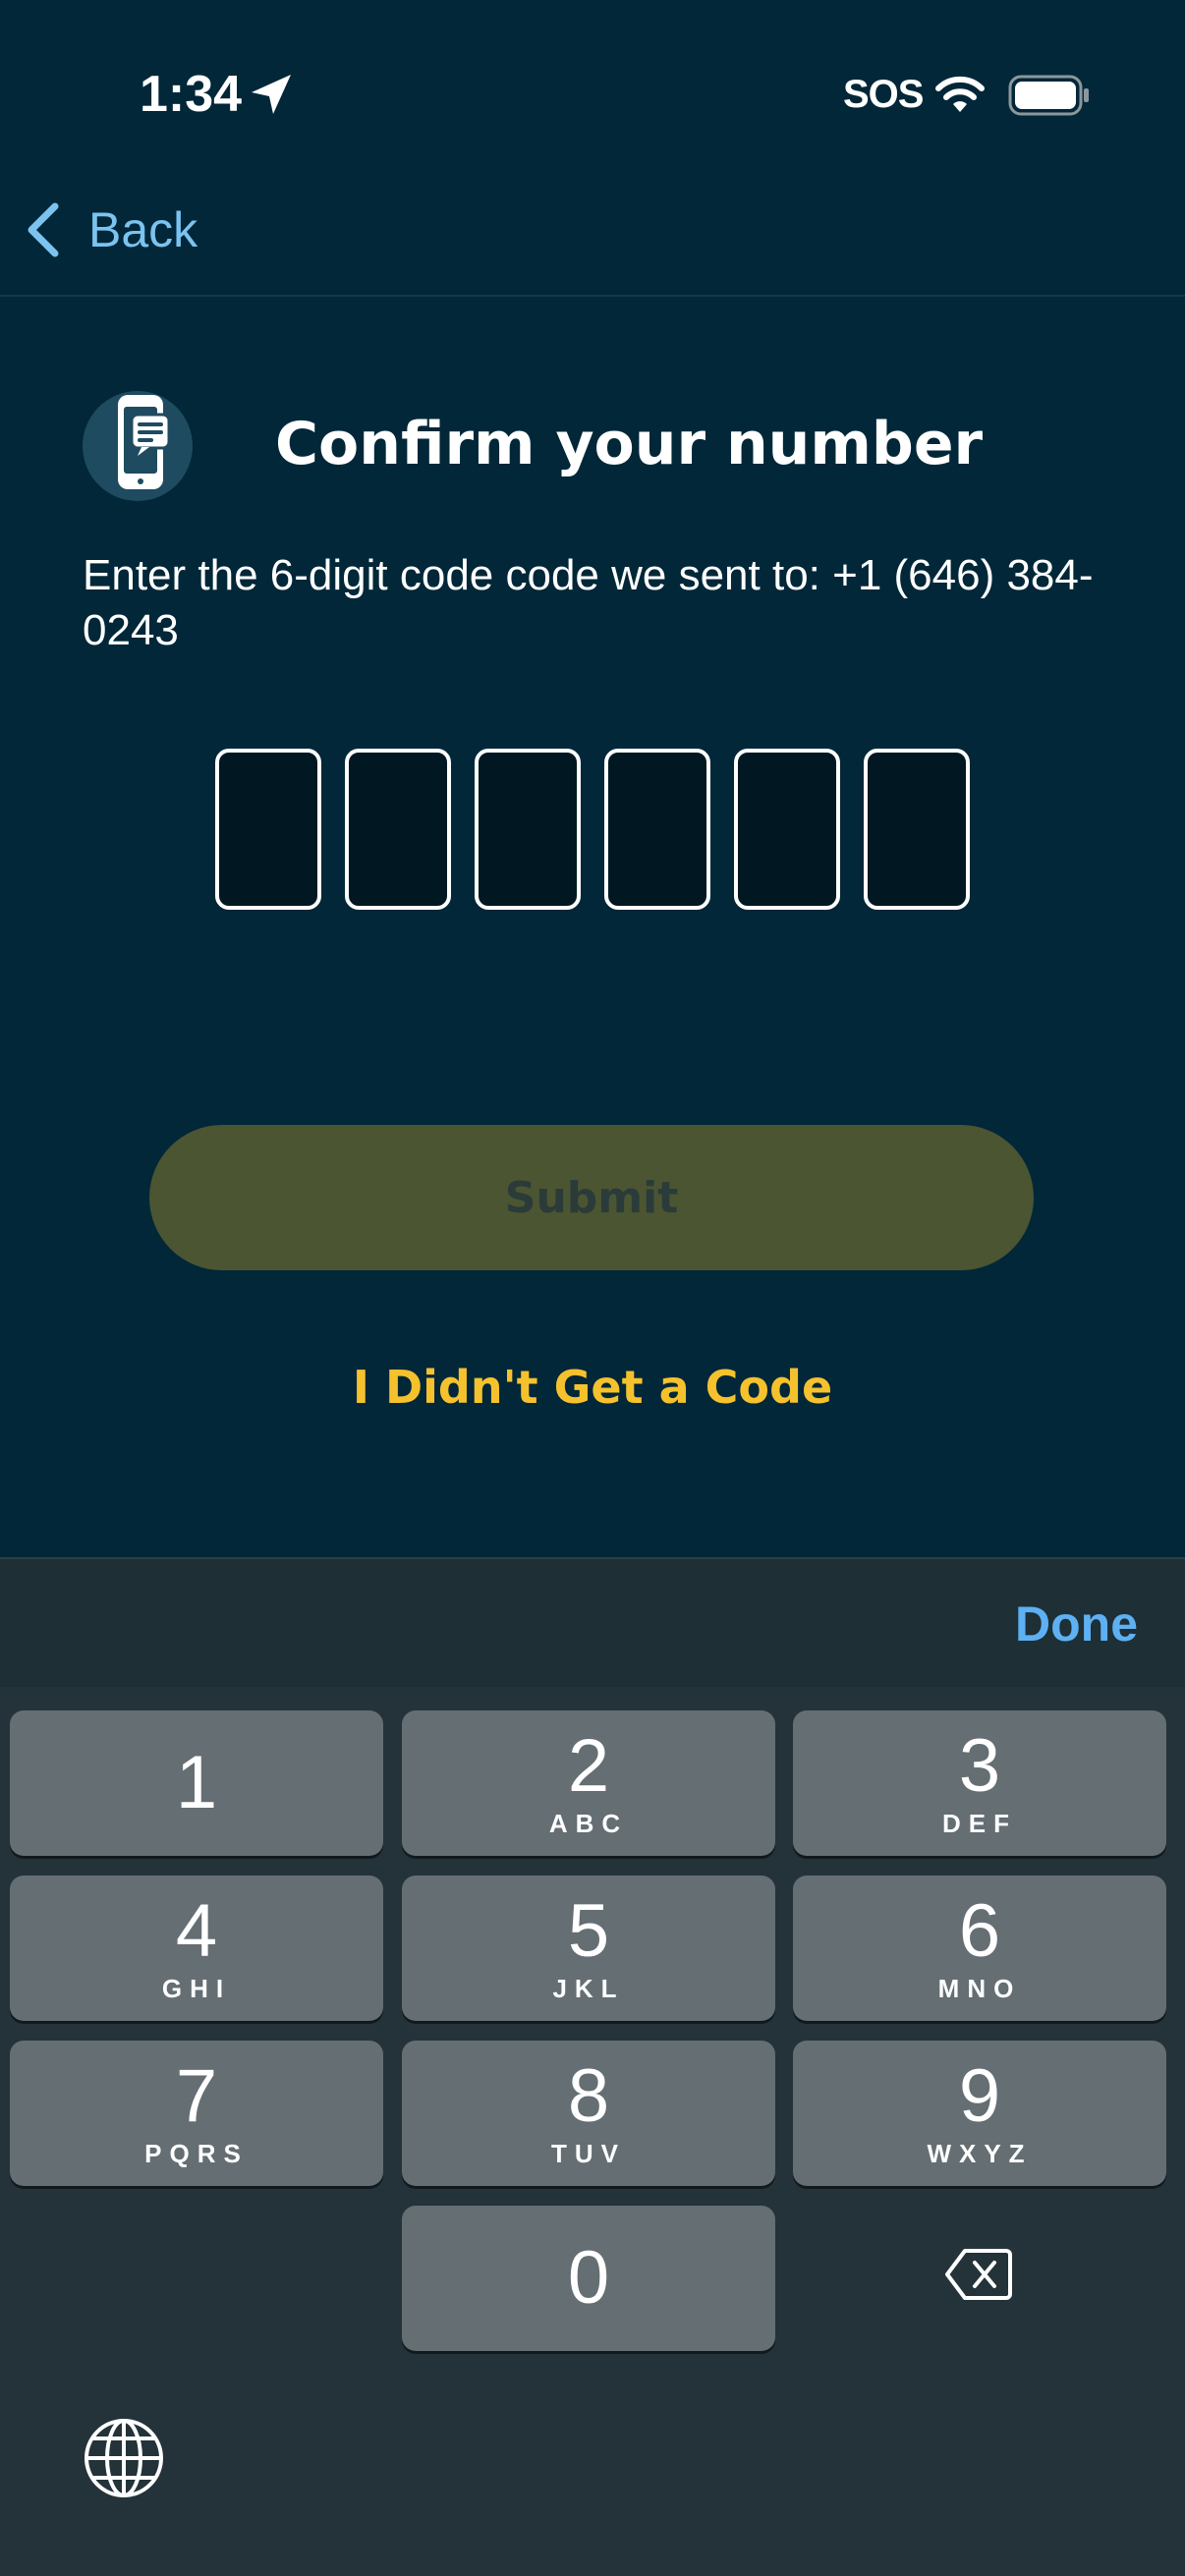 The image size is (1185, 2576). I want to click on globe-icon, so click(124, 2458).